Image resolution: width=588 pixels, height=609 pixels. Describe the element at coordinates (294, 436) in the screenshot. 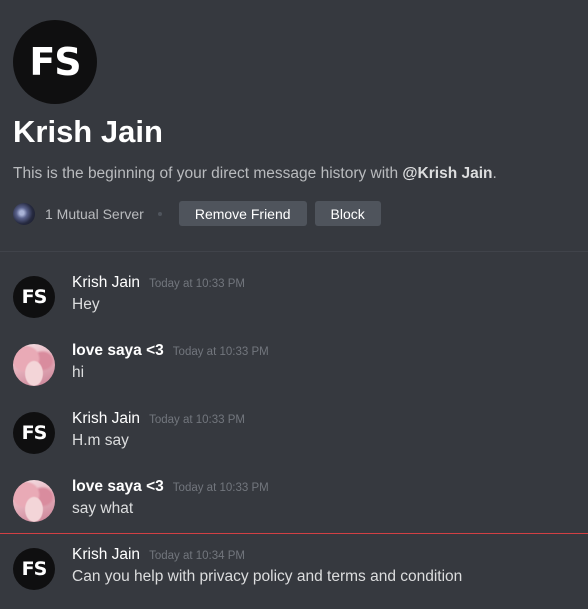

I see `message-item: FS Krish Jain Today at 10:33 PM H.m say` at that location.